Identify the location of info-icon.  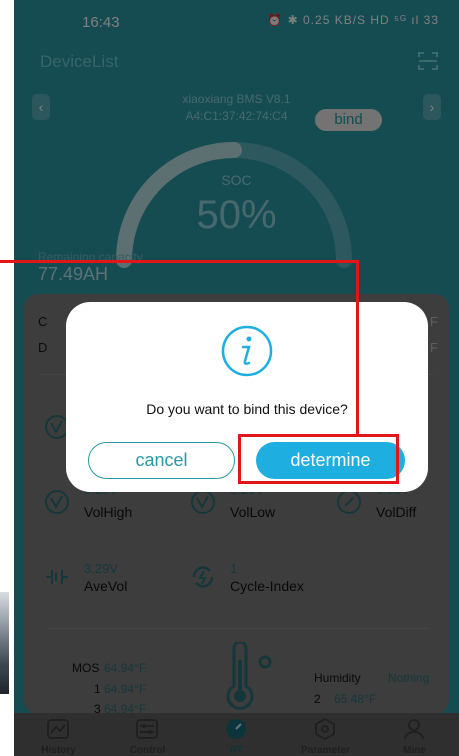
(247, 351).